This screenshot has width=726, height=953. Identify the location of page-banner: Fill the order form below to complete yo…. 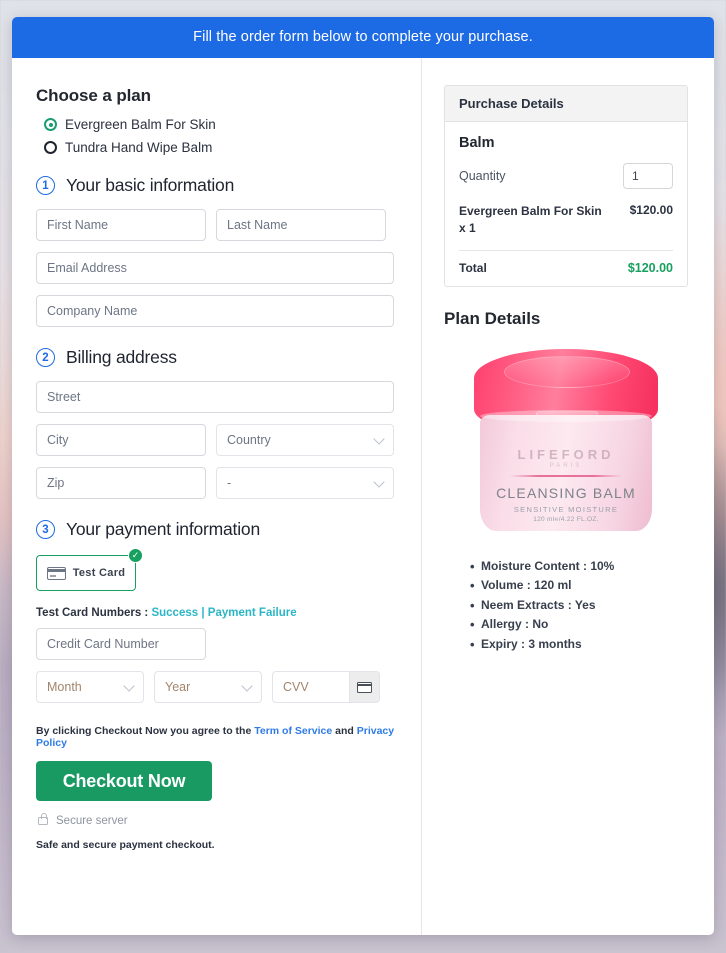
(363, 37).